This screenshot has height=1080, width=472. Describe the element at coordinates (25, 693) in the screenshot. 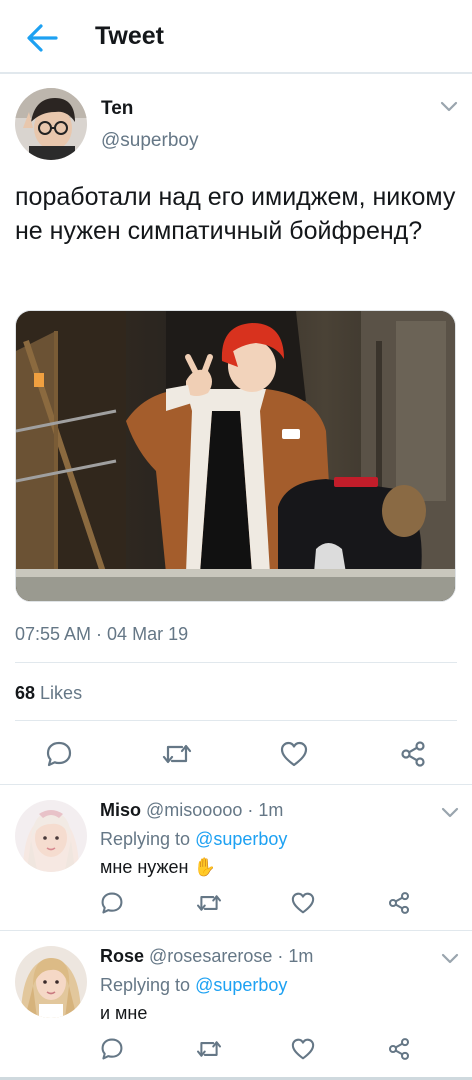

I see `likes-count: 68` at that location.